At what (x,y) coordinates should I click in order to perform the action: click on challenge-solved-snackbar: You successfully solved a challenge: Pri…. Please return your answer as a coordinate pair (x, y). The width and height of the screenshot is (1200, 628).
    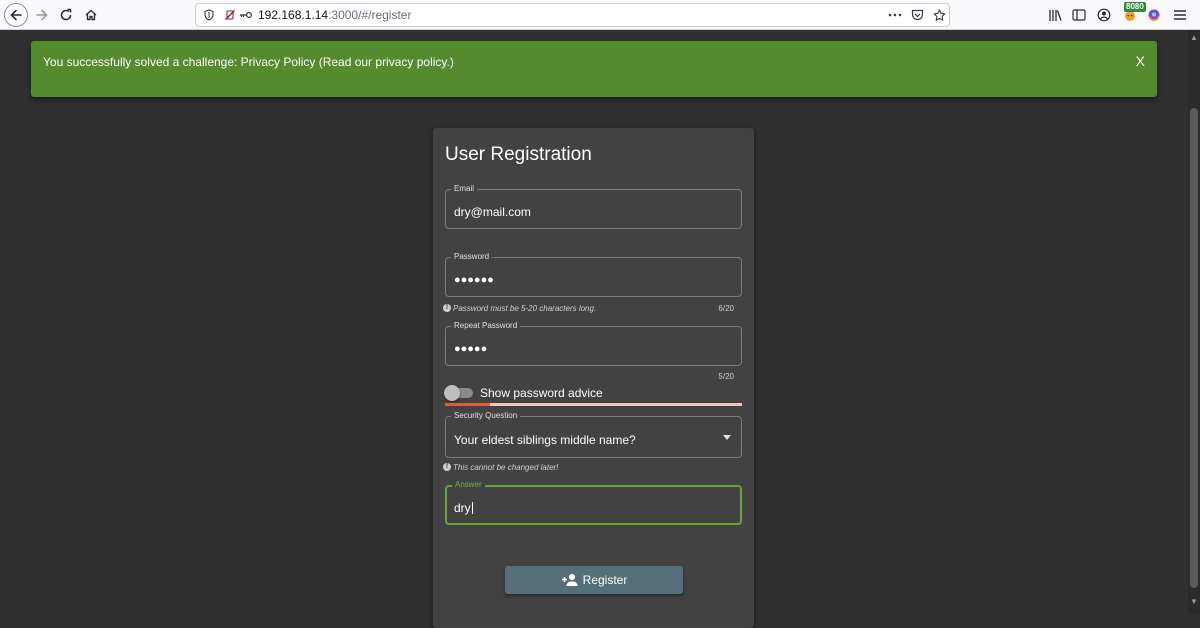
    Looking at the image, I should click on (594, 69).